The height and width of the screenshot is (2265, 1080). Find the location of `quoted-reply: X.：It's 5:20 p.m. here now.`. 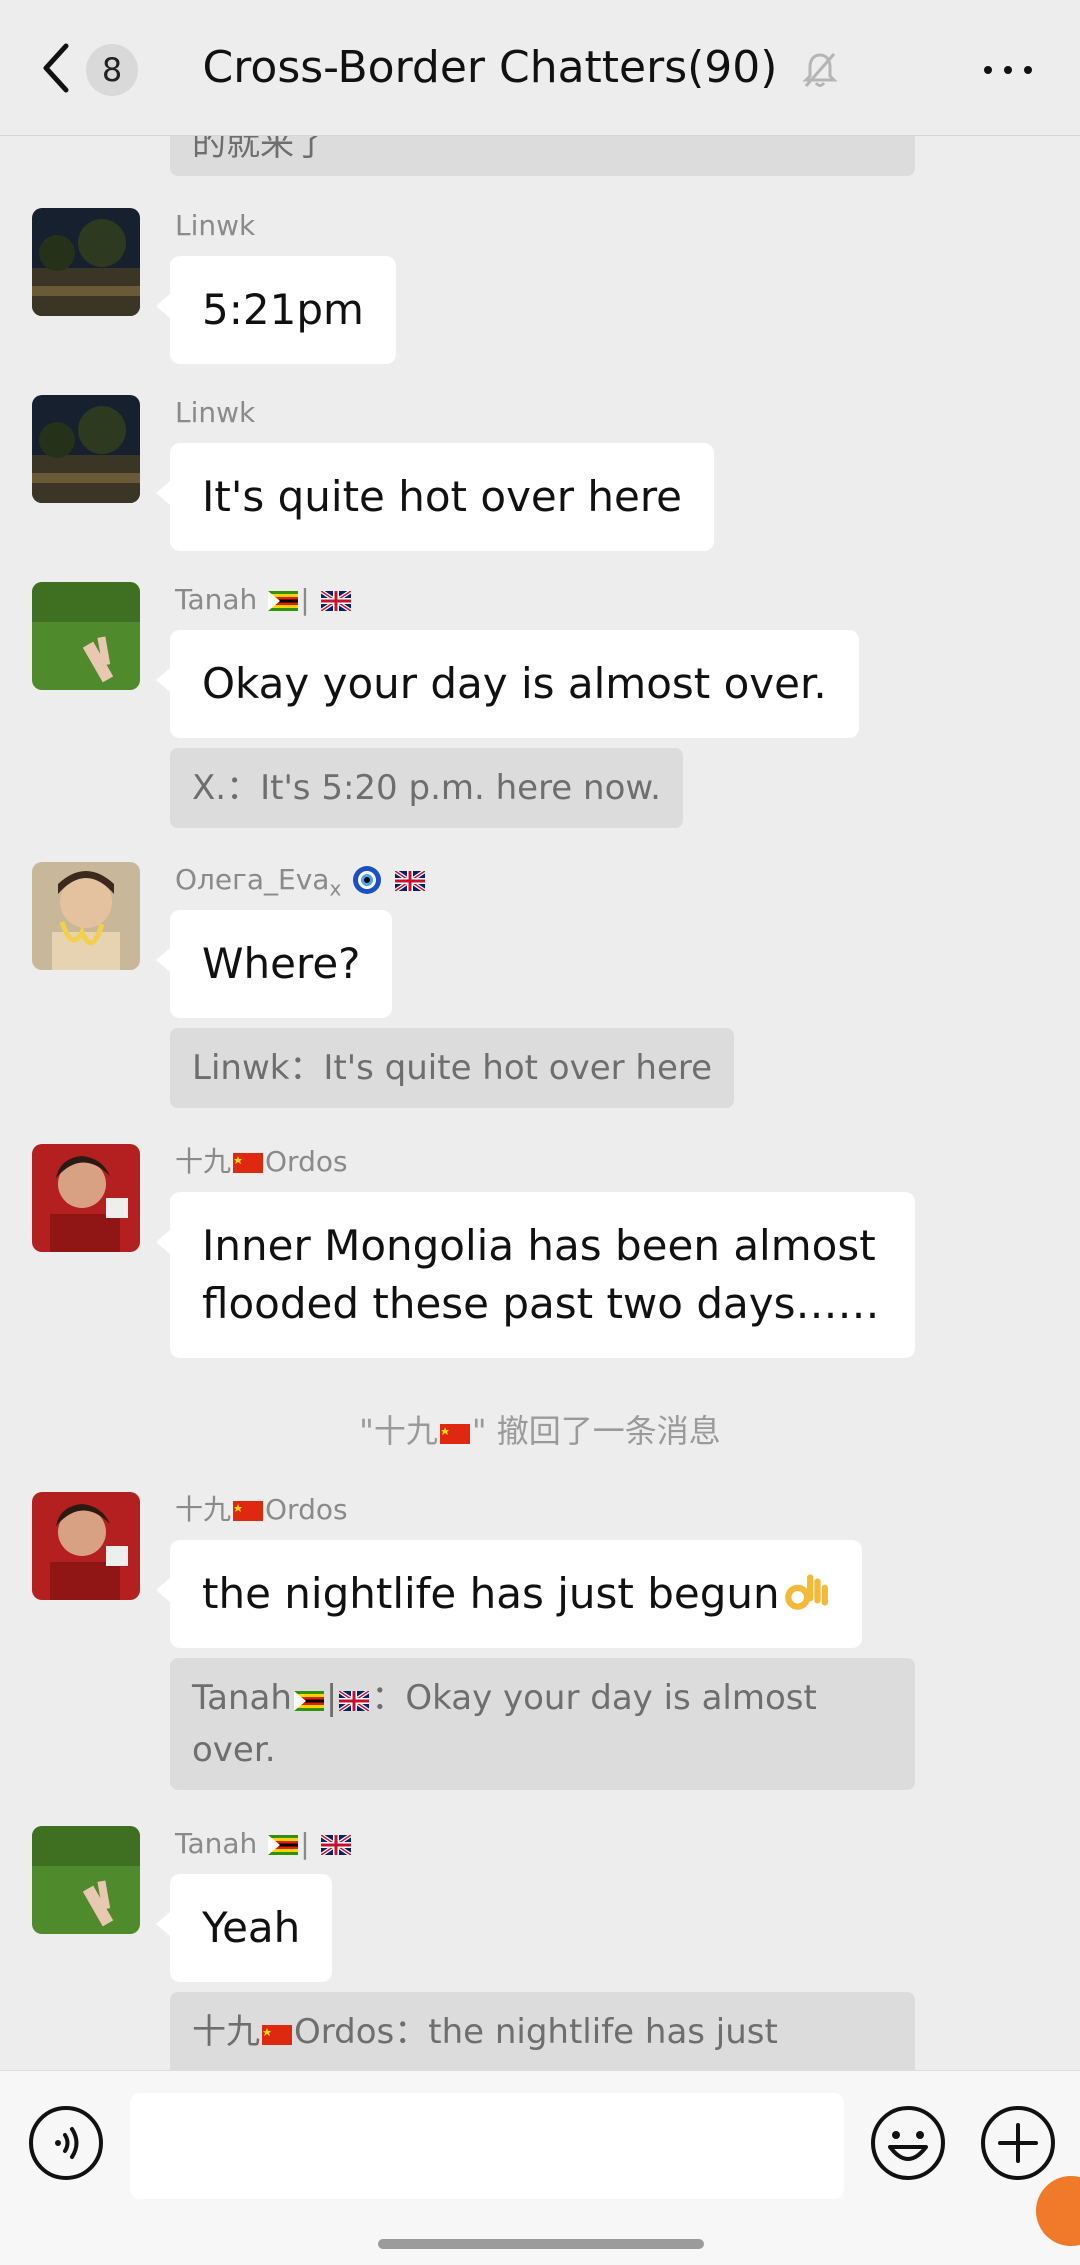

quoted-reply: X.：It's 5:20 p.m. here now. is located at coordinates (426, 788).